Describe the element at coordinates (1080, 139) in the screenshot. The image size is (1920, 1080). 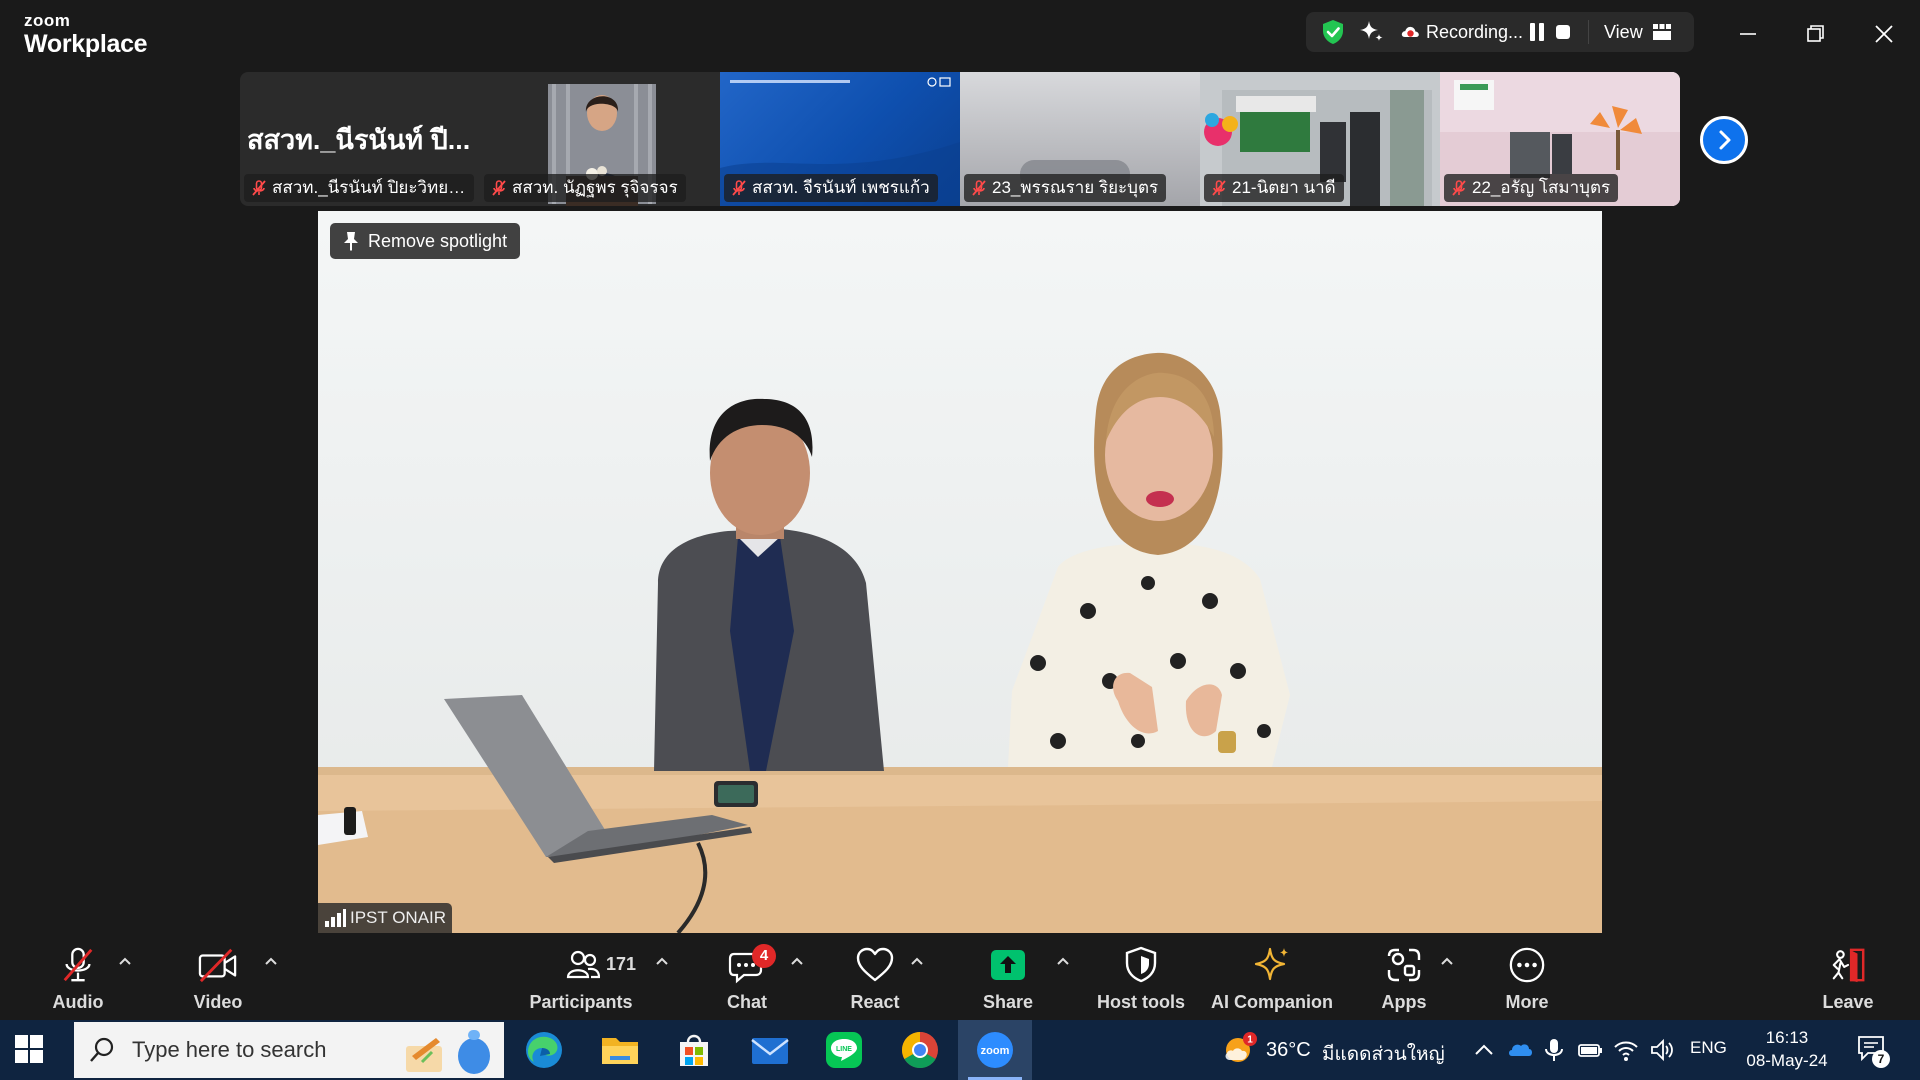
I see `participant-tile: 23_พรรณราย ริยะบุตร` at that location.